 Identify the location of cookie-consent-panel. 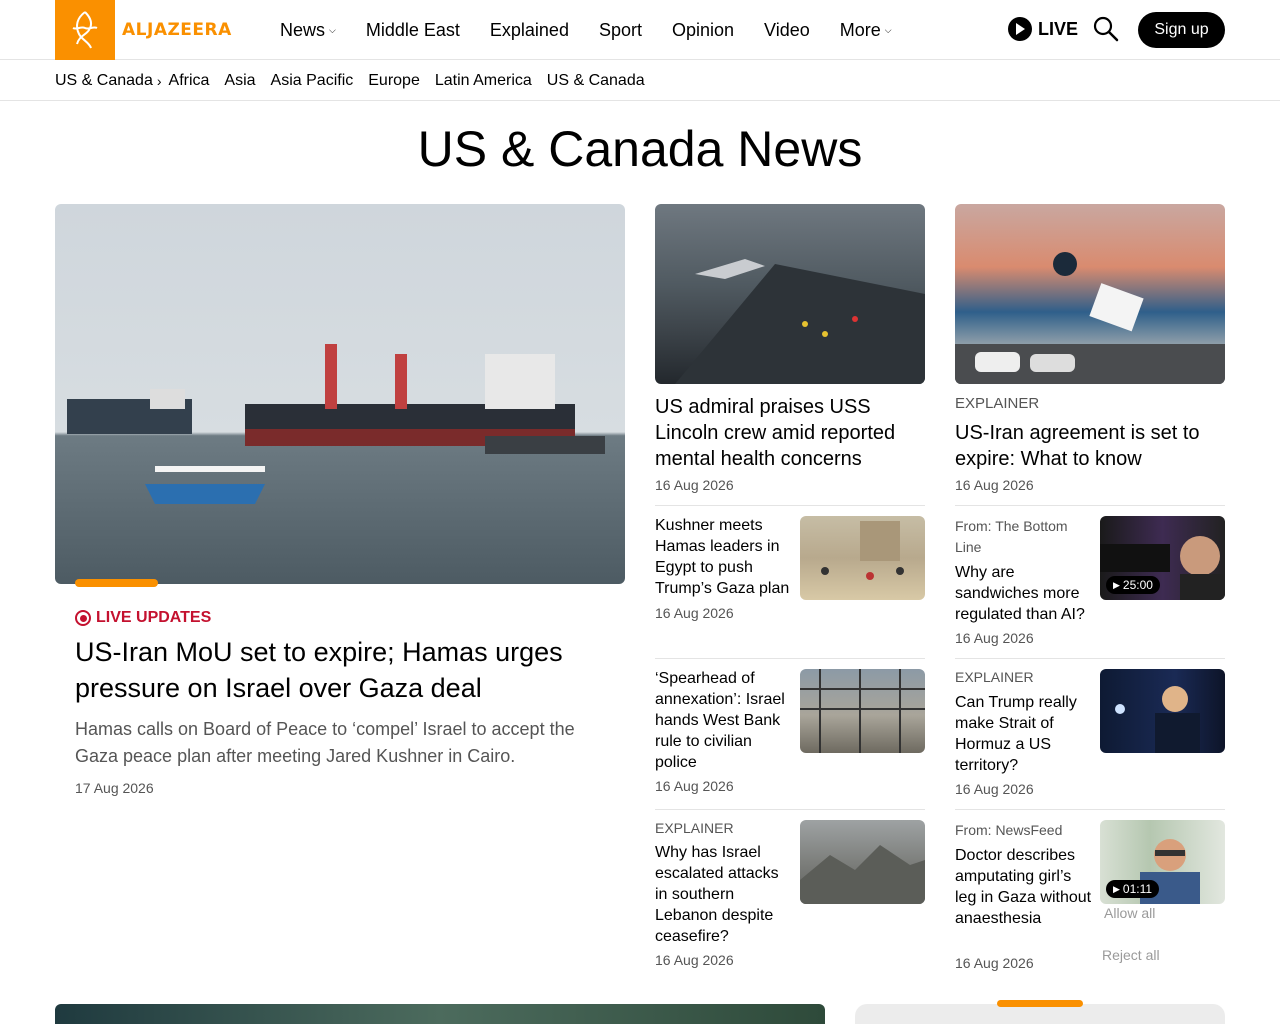
(1040, 1014).